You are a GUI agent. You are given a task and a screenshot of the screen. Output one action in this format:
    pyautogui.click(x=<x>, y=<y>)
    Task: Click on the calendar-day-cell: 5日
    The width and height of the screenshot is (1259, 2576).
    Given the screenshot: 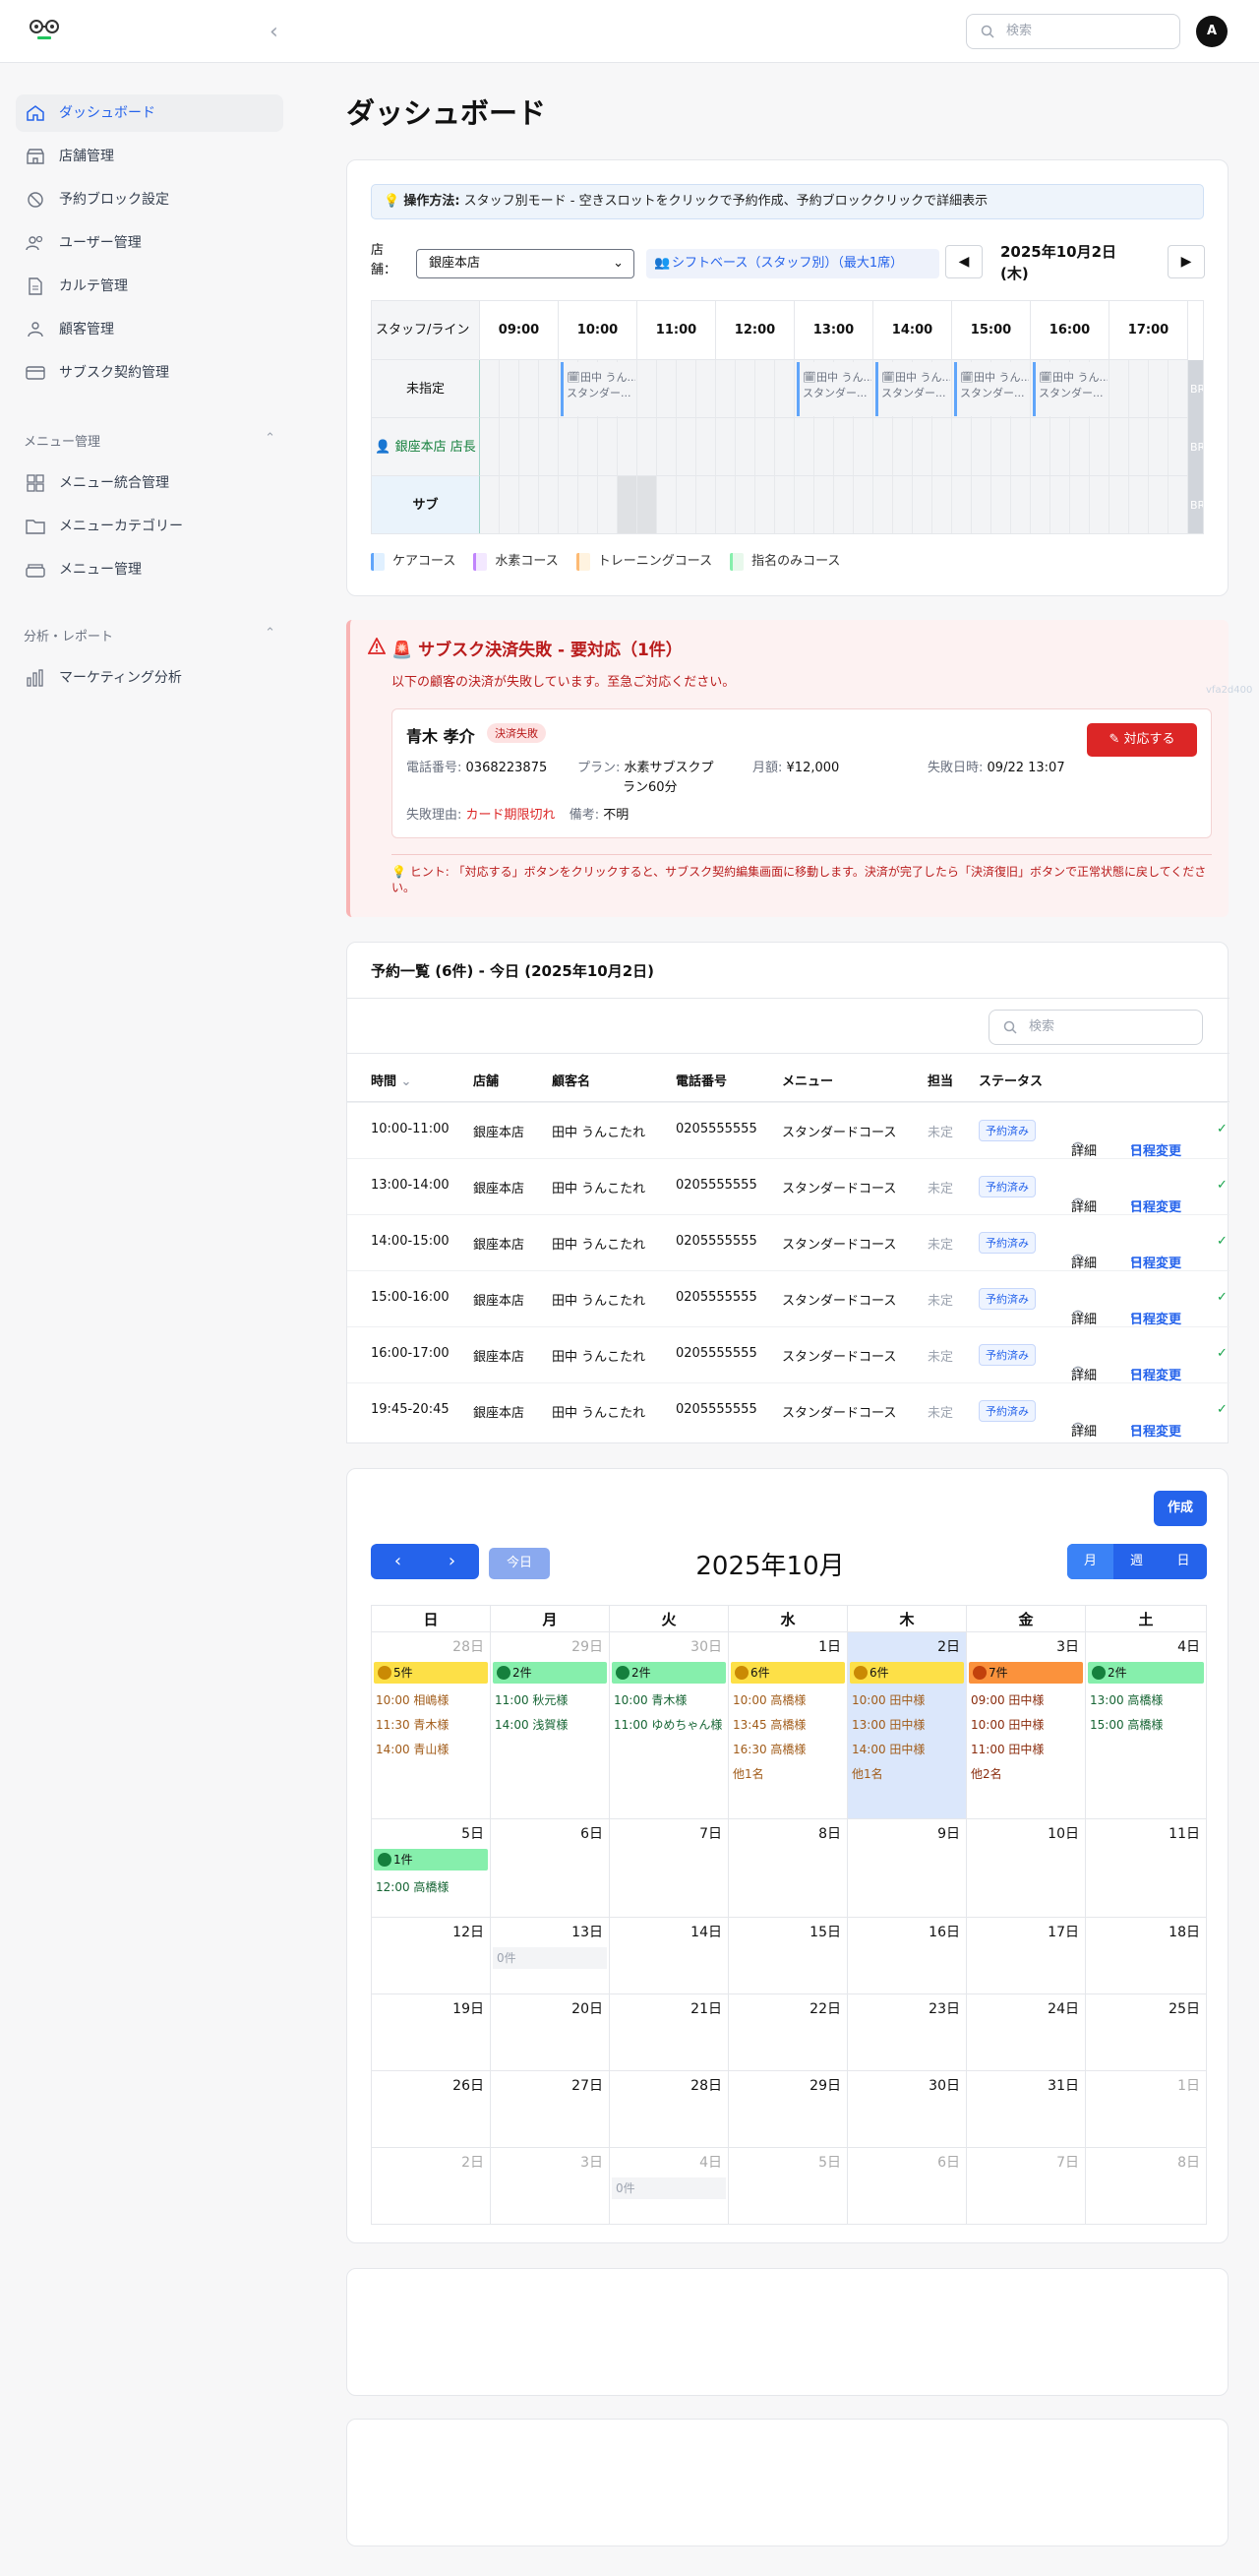 What is the action you would take?
    pyautogui.click(x=788, y=2186)
    